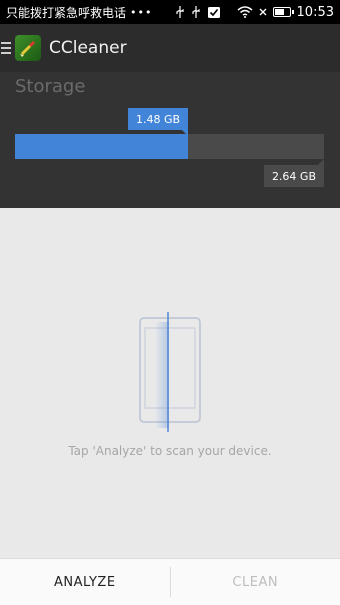 This screenshot has width=340, height=605. I want to click on status-bar: 只能拨打紧急呼救电话 ••• 10:53, so click(170, 12).